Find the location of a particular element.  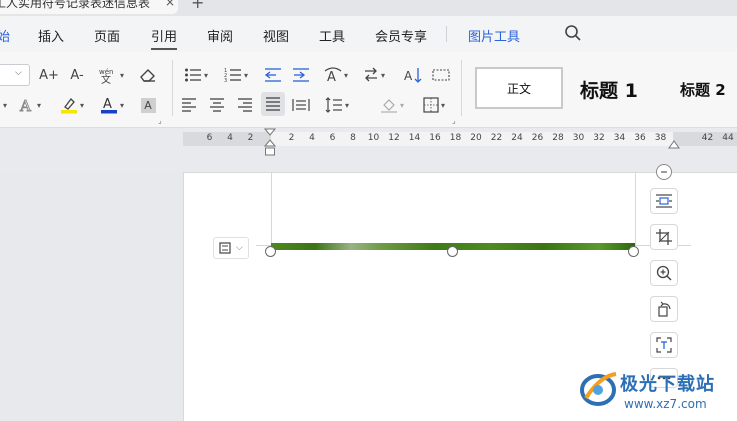

text-effect-button: A ▾ is located at coordinates (30, 105).